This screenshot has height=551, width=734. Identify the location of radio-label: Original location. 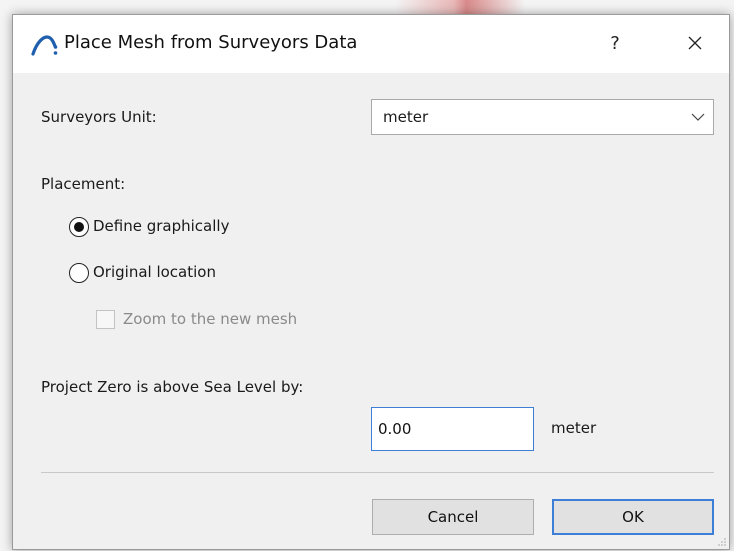
(154, 272).